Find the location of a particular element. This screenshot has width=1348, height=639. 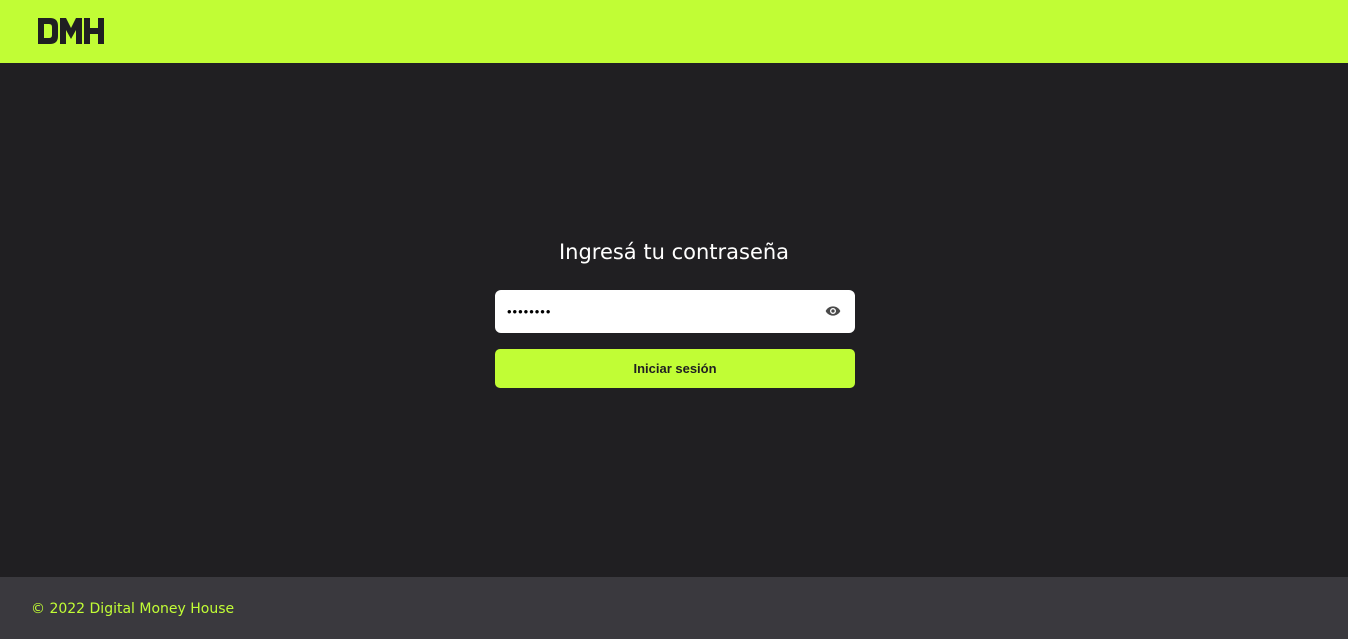

top-header is located at coordinates (674, 31).